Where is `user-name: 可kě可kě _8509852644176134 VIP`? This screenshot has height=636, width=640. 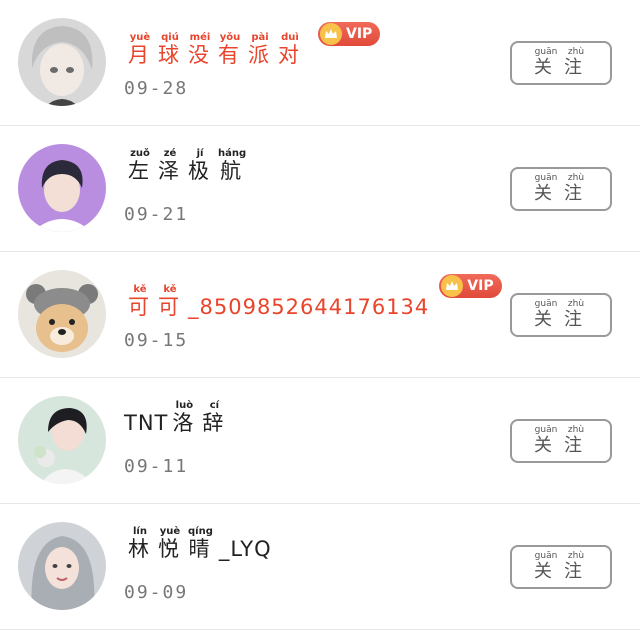 user-name: 可kě可kě _8509852644176134 VIP is located at coordinates (313, 296).